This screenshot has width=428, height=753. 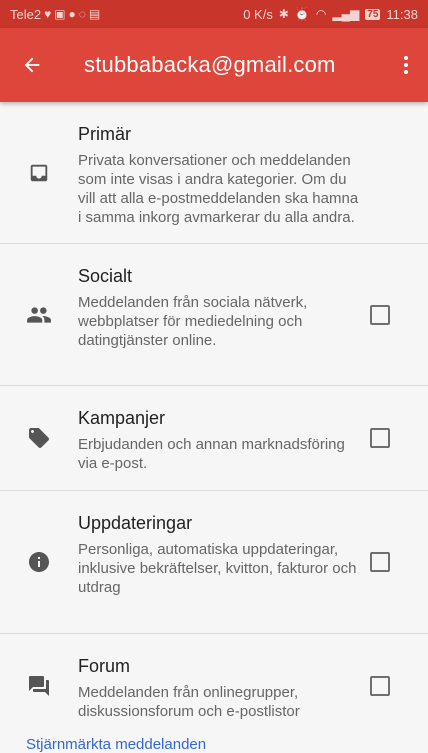 What do you see at coordinates (380, 314) in the screenshot?
I see `social-checkbox` at bounding box center [380, 314].